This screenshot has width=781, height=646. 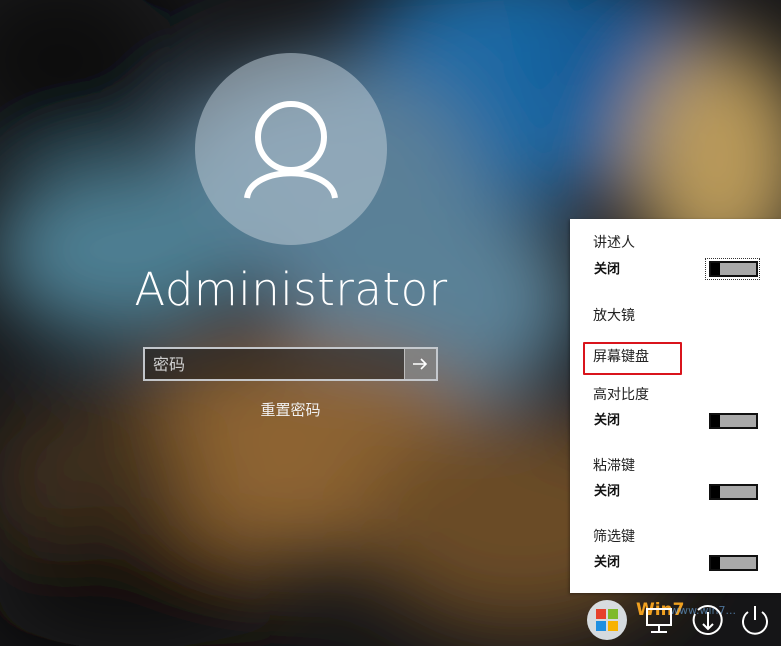 What do you see at coordinates (733, 421) in the screenshot?
I see `high-contrast-toggle` at bounding box center [733, 421].